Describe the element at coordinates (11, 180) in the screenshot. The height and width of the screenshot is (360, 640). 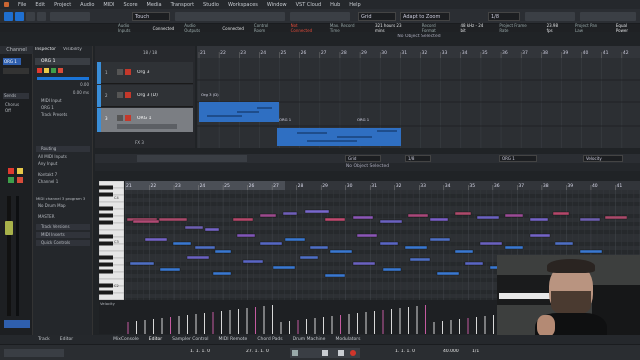
I see `read-automation-button` at that location.